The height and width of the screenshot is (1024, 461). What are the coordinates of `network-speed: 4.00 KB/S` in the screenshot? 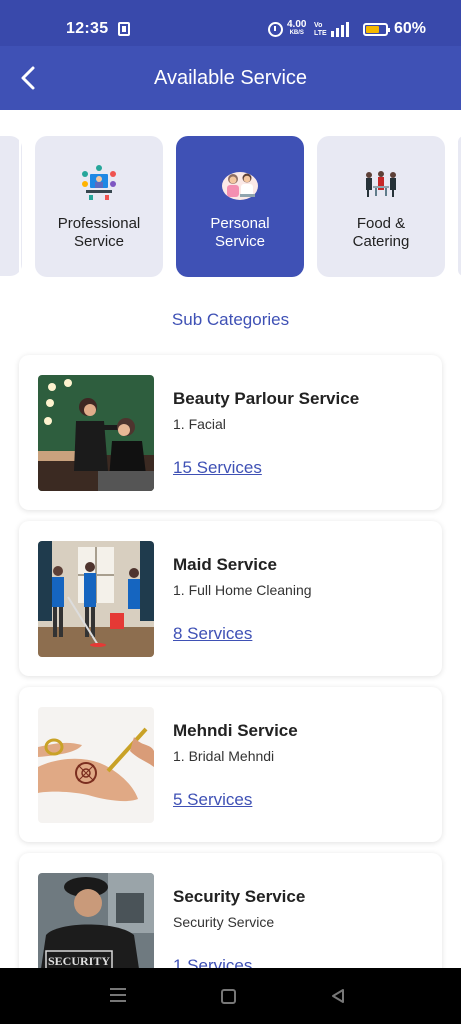 It's located at (296, 28).